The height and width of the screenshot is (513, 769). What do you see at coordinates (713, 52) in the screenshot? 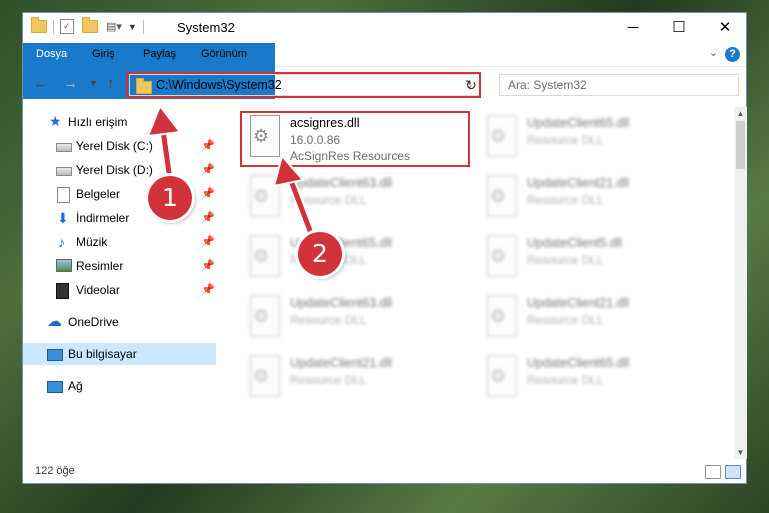
I see `ribbon-expand-icon: ⌄` at bounding box center [713, 52].